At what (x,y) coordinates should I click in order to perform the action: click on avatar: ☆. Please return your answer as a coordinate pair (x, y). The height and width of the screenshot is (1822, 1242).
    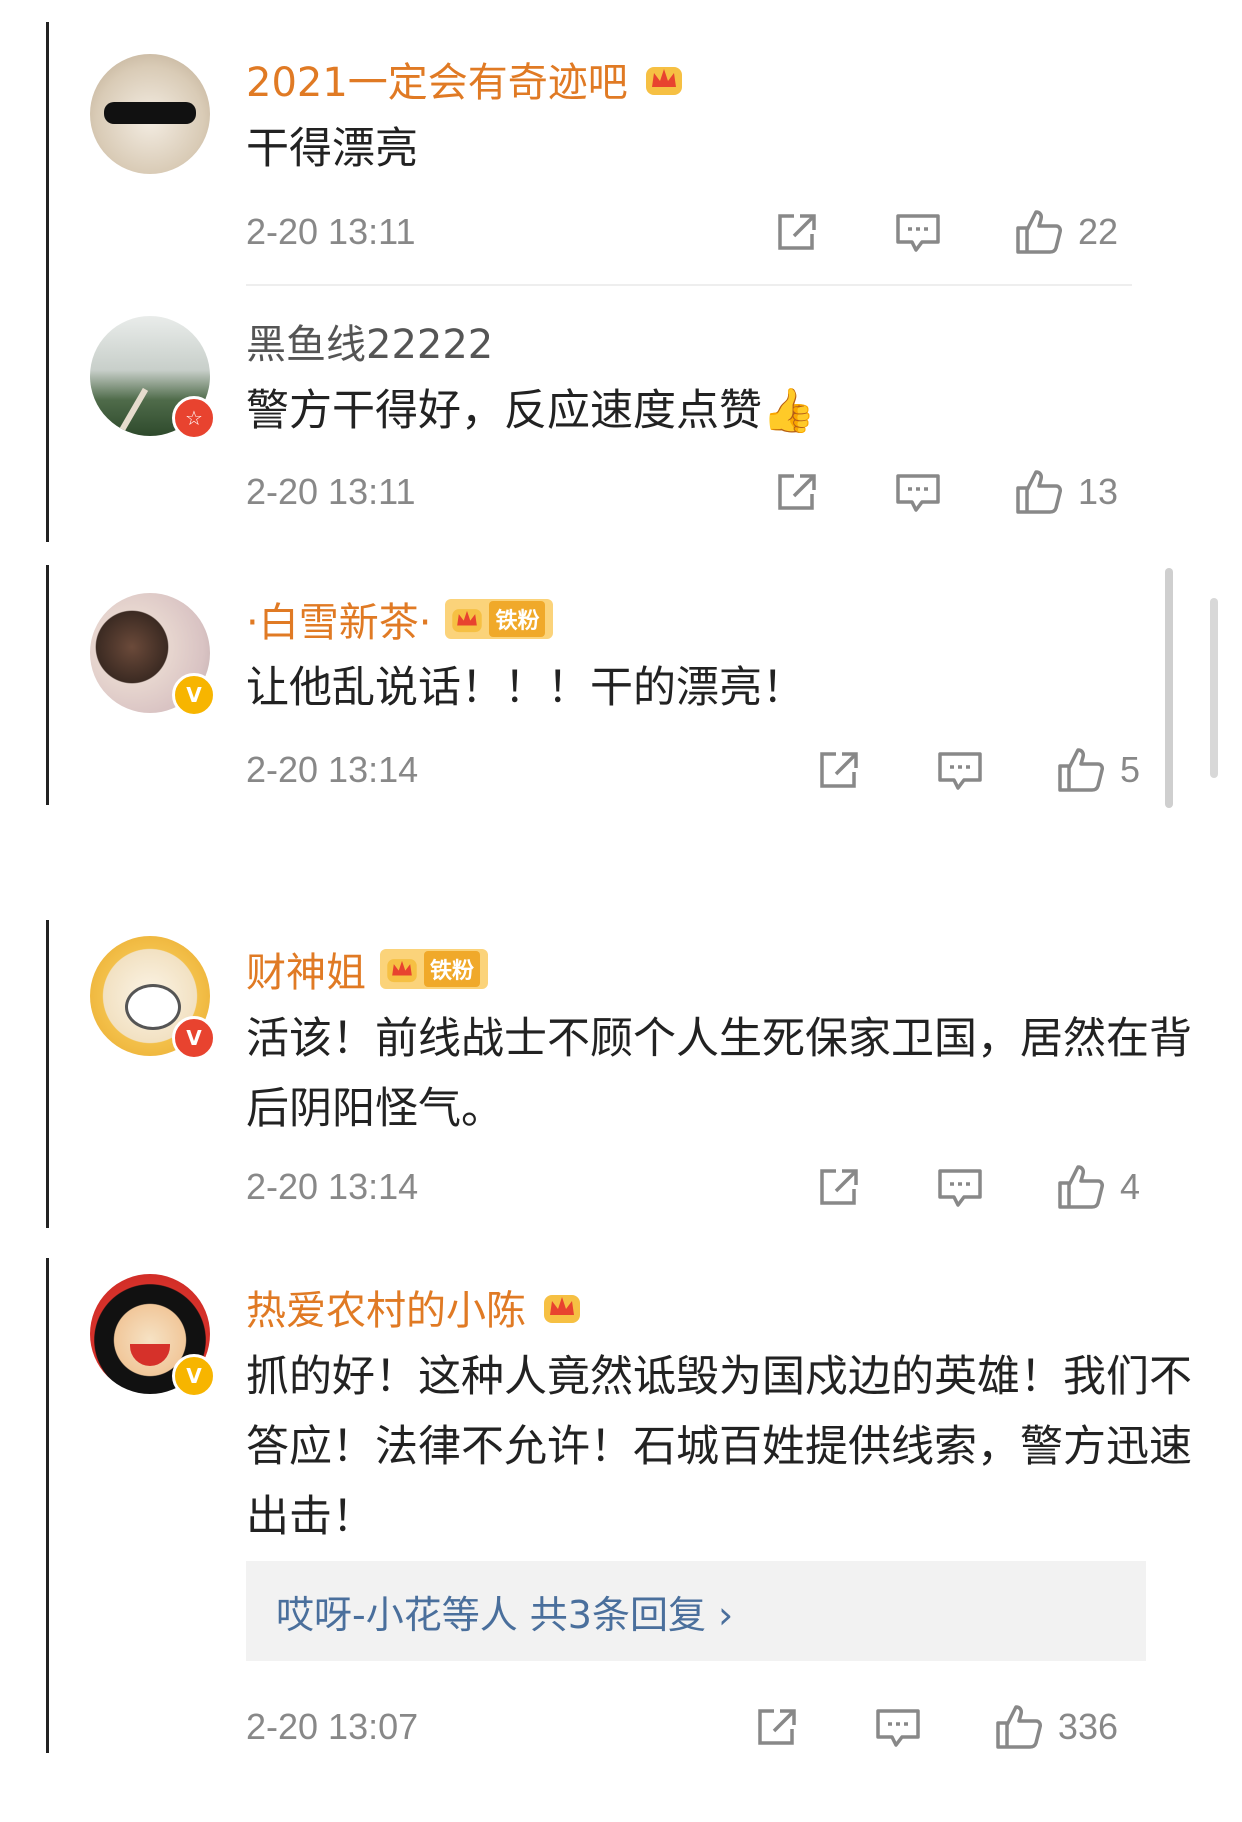
    Looking at the image, I should click on (153, 378).